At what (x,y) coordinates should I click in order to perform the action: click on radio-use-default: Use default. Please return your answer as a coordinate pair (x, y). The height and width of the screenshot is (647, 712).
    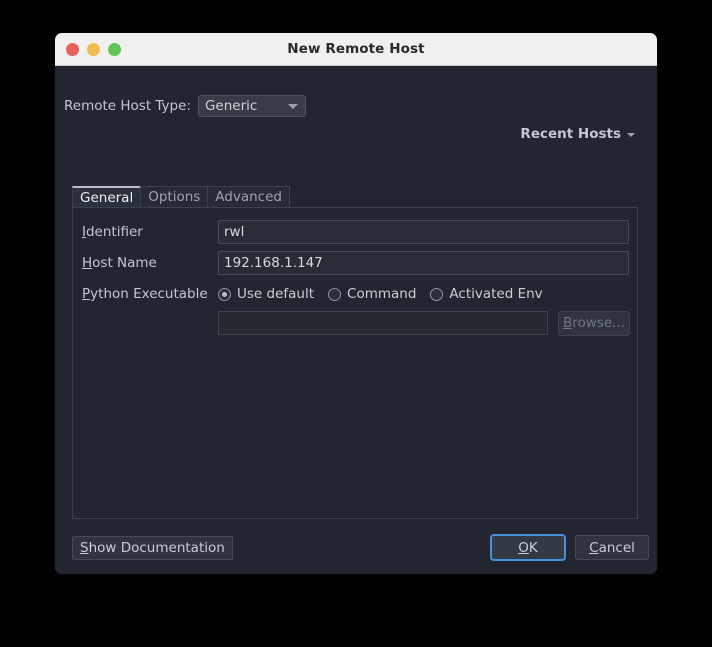
    Looking at the image, I should click on (266, 294).